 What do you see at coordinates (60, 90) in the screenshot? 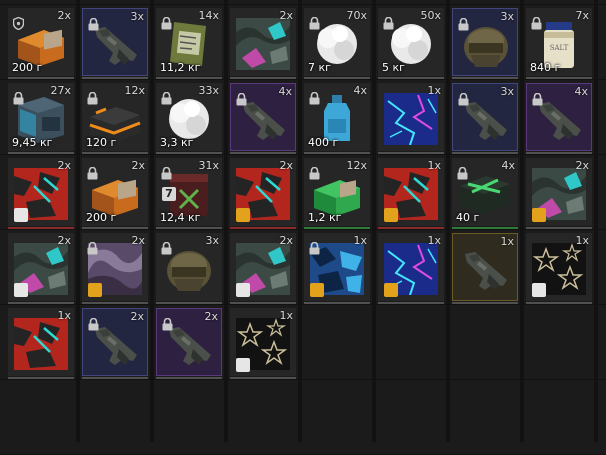
I see `item-count: 27x` at bounding box center [60, 90].